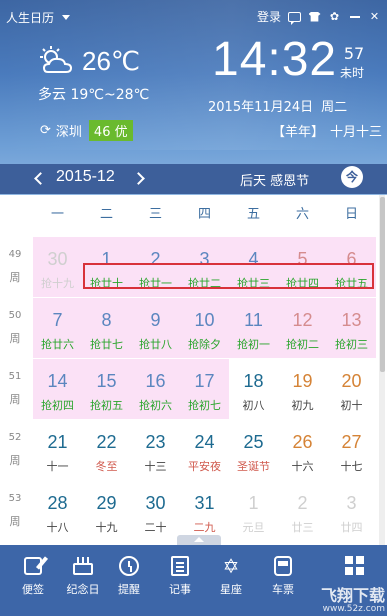 Image resolution: width=387 pixels, height=616 pixels. I want to click on lunar-label: 元旦, so click(253, 527).